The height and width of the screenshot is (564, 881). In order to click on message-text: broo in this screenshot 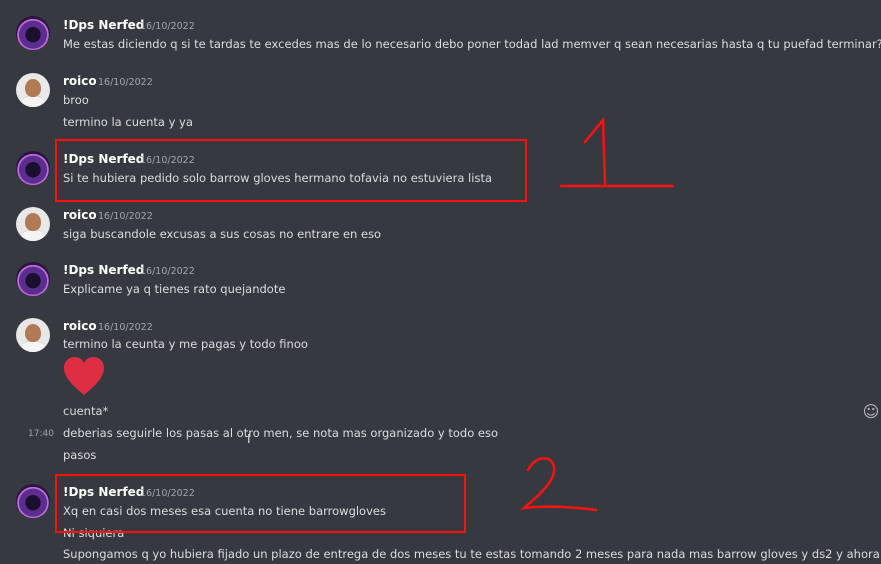, I will do `click(76, 100)`.